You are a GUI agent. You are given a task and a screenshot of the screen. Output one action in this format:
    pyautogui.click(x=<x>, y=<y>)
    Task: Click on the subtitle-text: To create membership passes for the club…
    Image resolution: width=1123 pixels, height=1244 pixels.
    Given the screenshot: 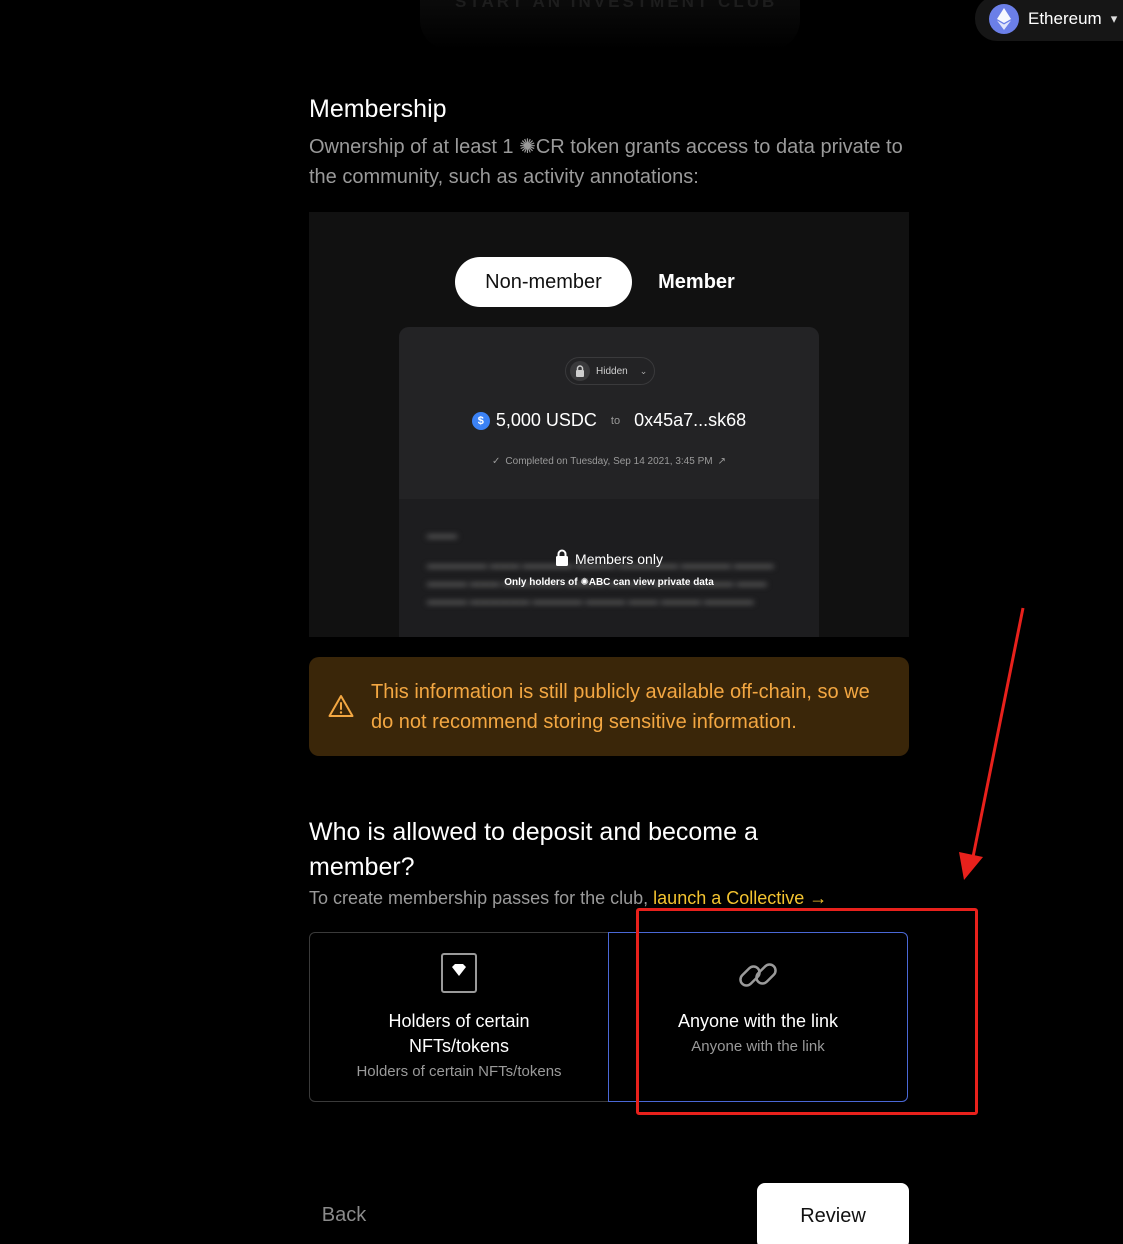 What is the action you would take?
    pyautogui.click(x=481, y=898)
    